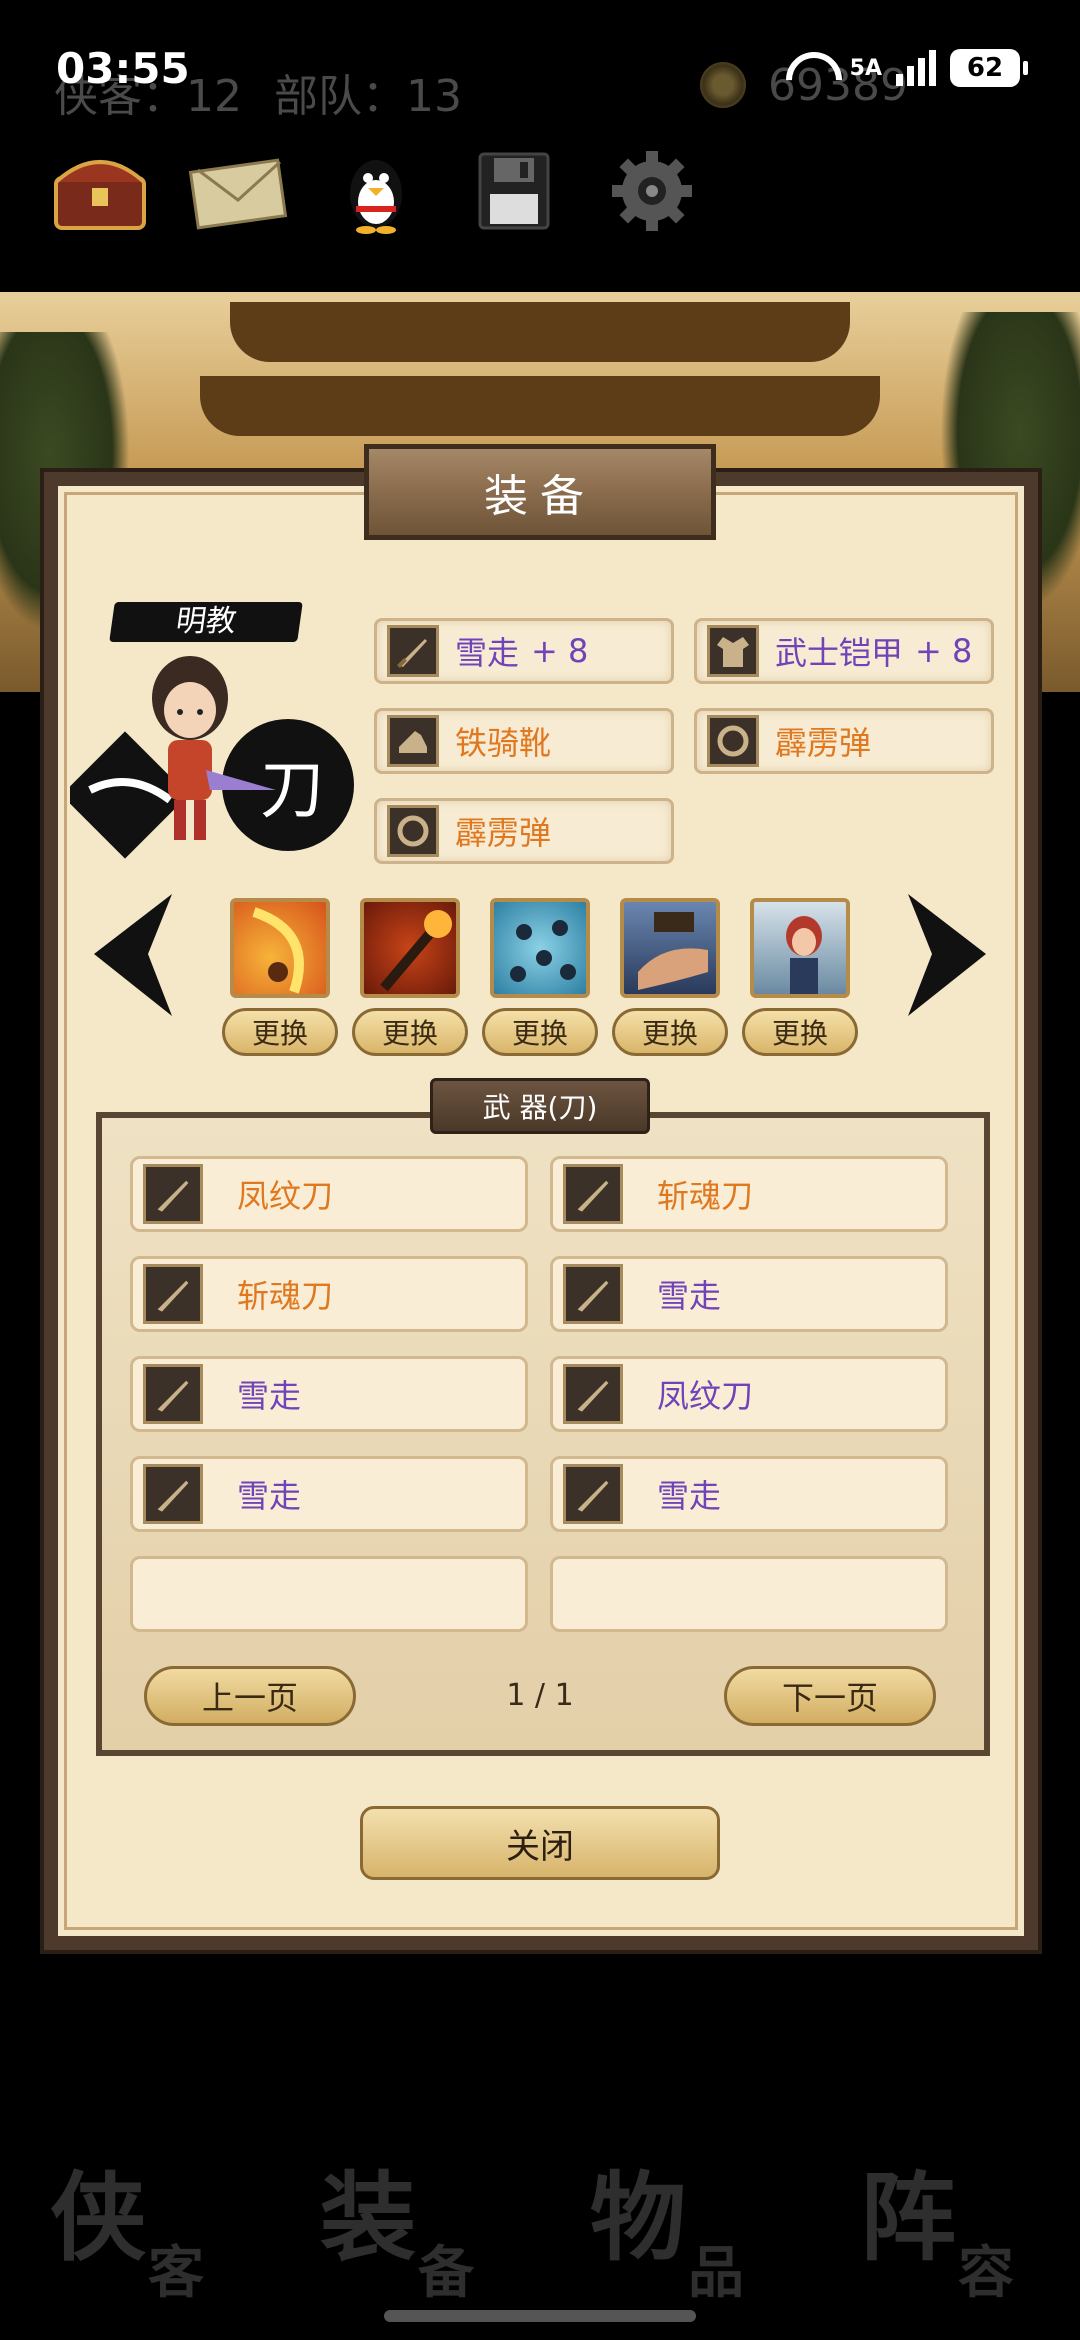 This screenshot has width=1080, height=2340. Describe the element at coordinates (135, 2223) in the screenshot. I see `nav-heroes: 侠 客` at that location.